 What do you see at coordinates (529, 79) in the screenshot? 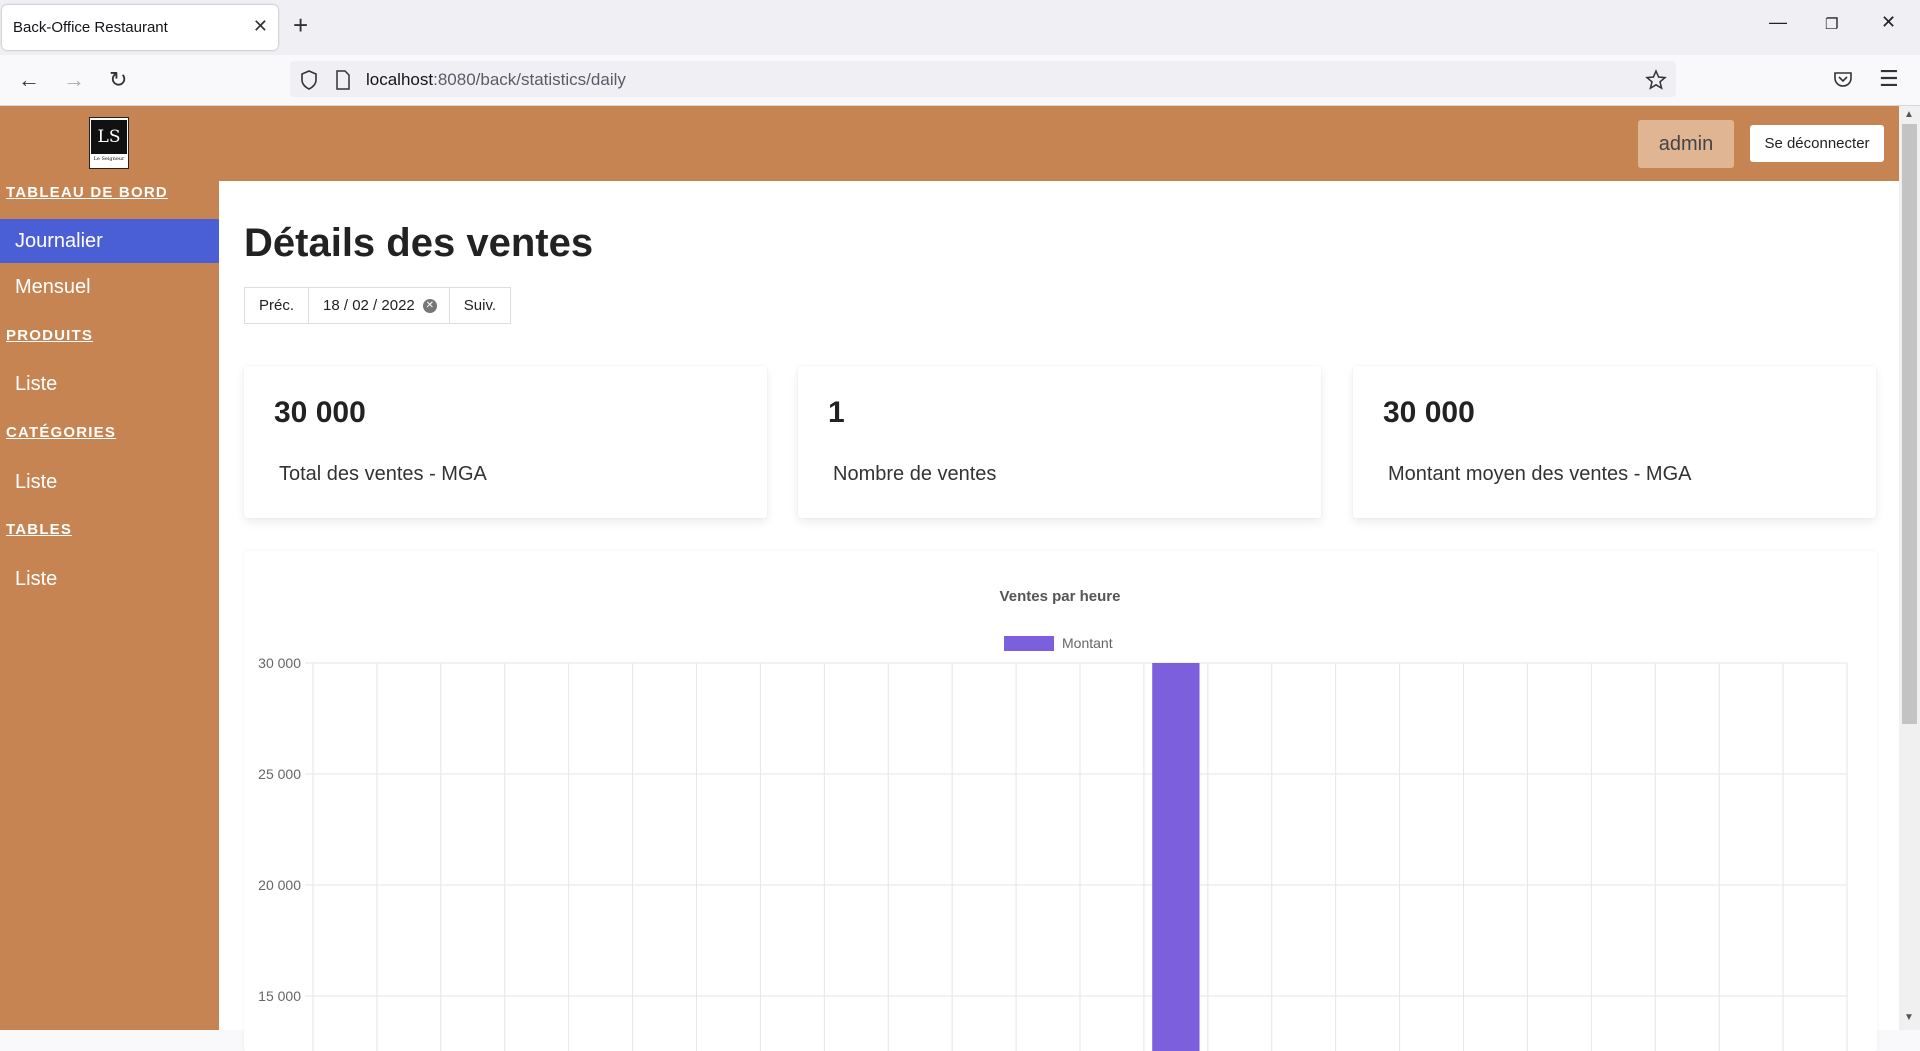
I see `url-path: :8080/back/statistics/daily` at bounding box center [529, 79].